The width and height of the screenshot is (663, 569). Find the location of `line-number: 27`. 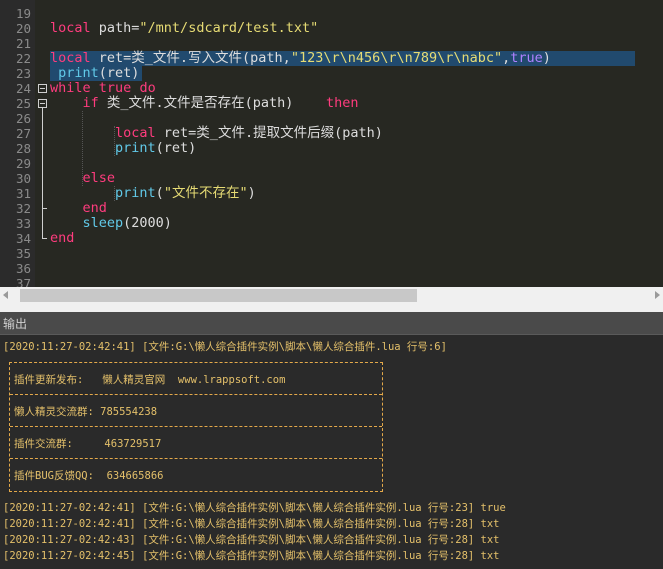

line-number: 27 is located at coordinates (23, 133).